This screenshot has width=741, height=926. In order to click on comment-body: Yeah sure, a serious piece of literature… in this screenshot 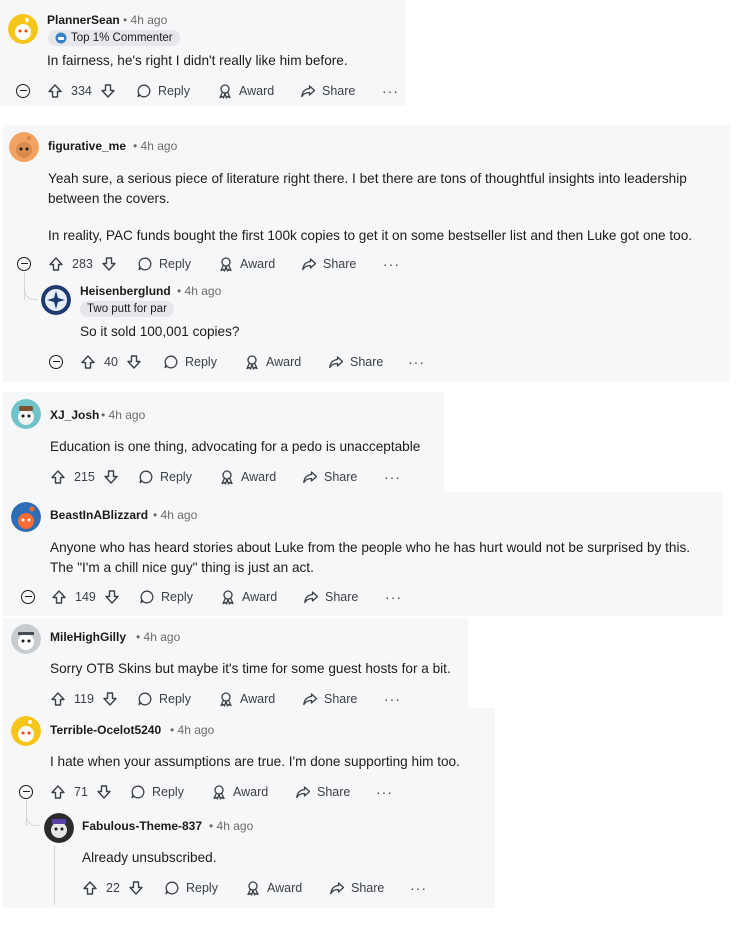, I will do `click(370, 207)`.